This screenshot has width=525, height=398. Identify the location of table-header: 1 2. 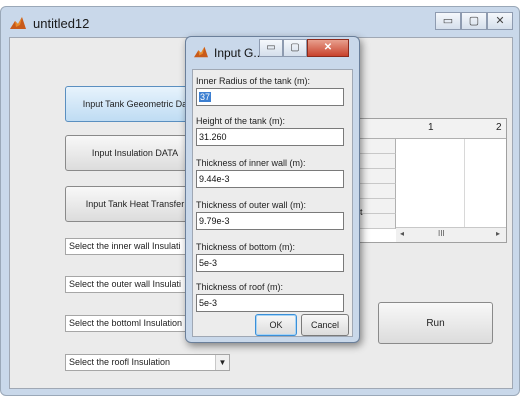
(431, 129).